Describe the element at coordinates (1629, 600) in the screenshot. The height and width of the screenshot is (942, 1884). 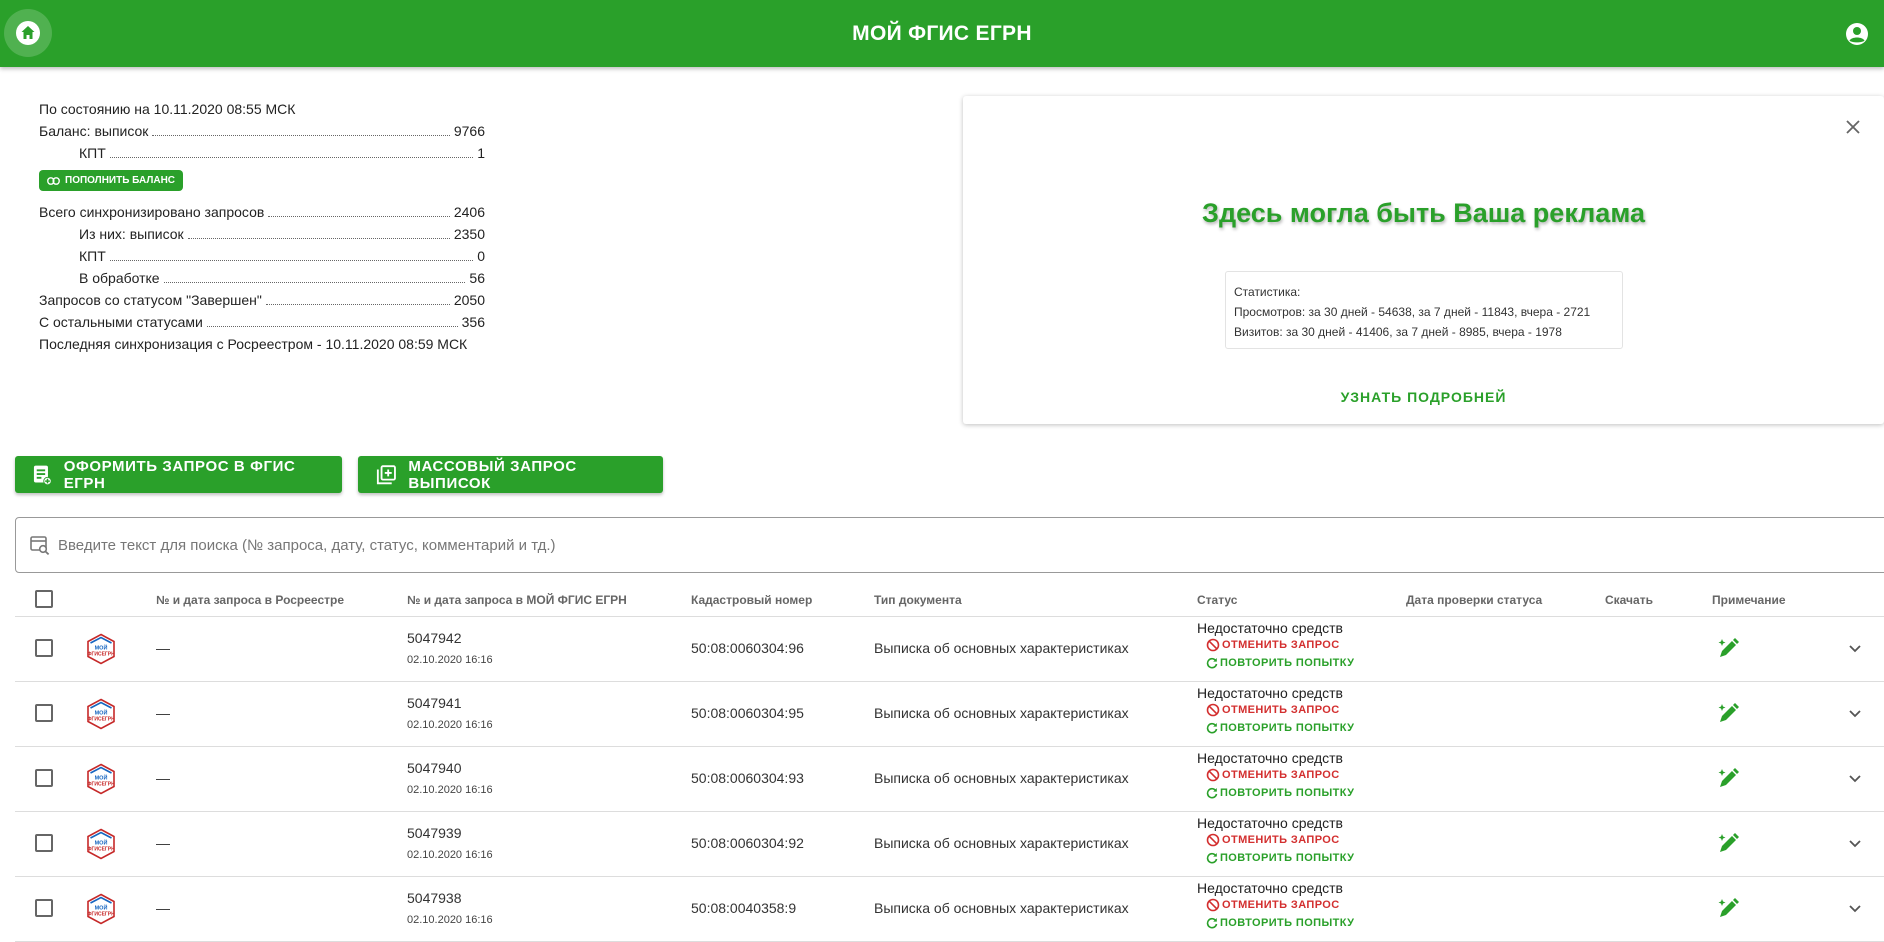
I see `col-download: Скачать` at that location.